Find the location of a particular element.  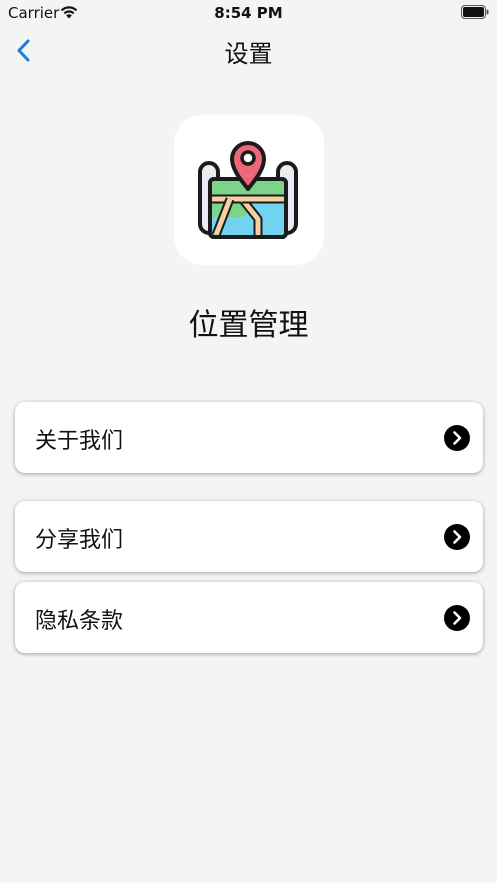

menu-item-about-us: 关于我们 is located at coordinates (249, 437).